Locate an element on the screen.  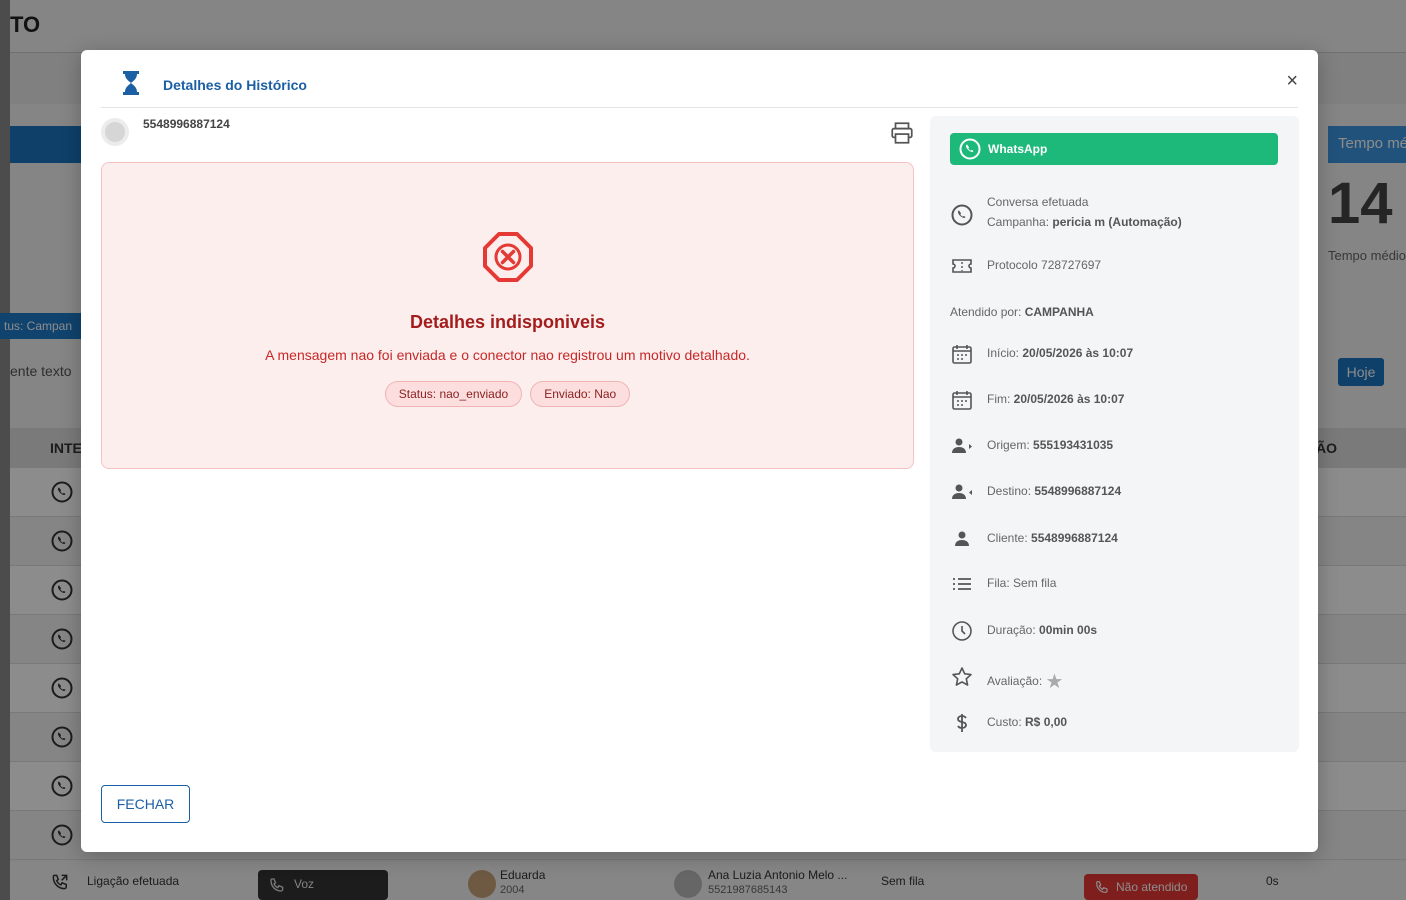
client-value: 5548996887124 is located at coordinates (1074, 538).